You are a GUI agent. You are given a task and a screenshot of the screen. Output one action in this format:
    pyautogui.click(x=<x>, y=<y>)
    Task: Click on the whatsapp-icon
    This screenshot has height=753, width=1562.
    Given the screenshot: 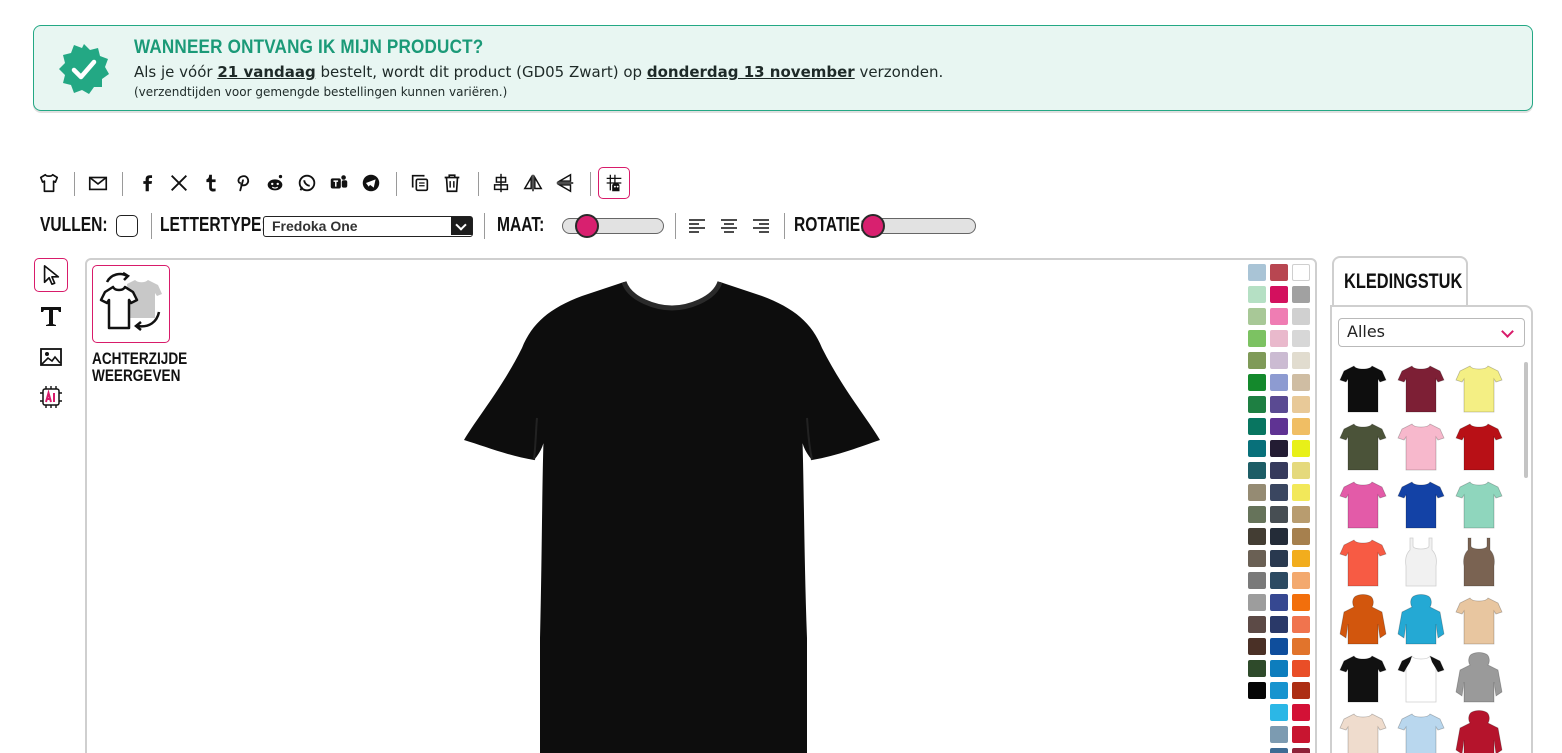 What is the action you would take?
    pyautogui.click(x=307, y=183)
    